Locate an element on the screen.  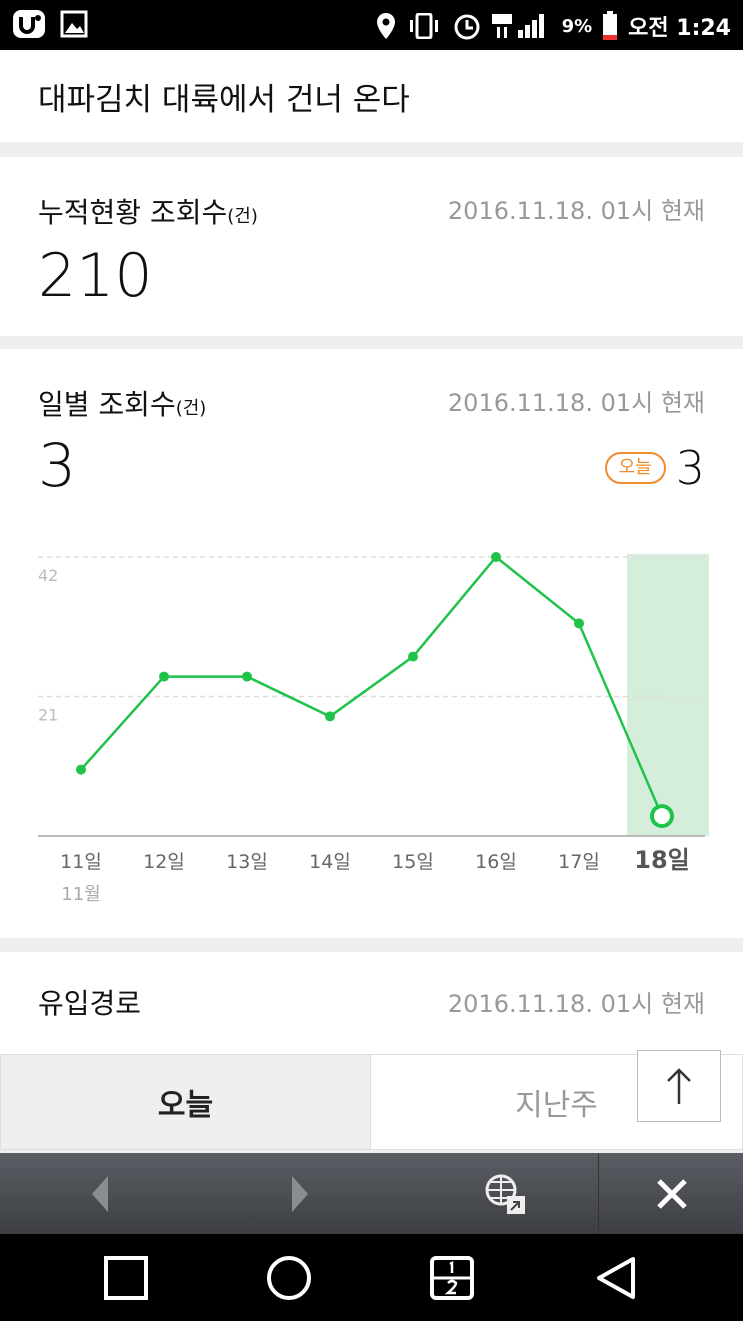
close-icon is located at coordinates (671, 1193).